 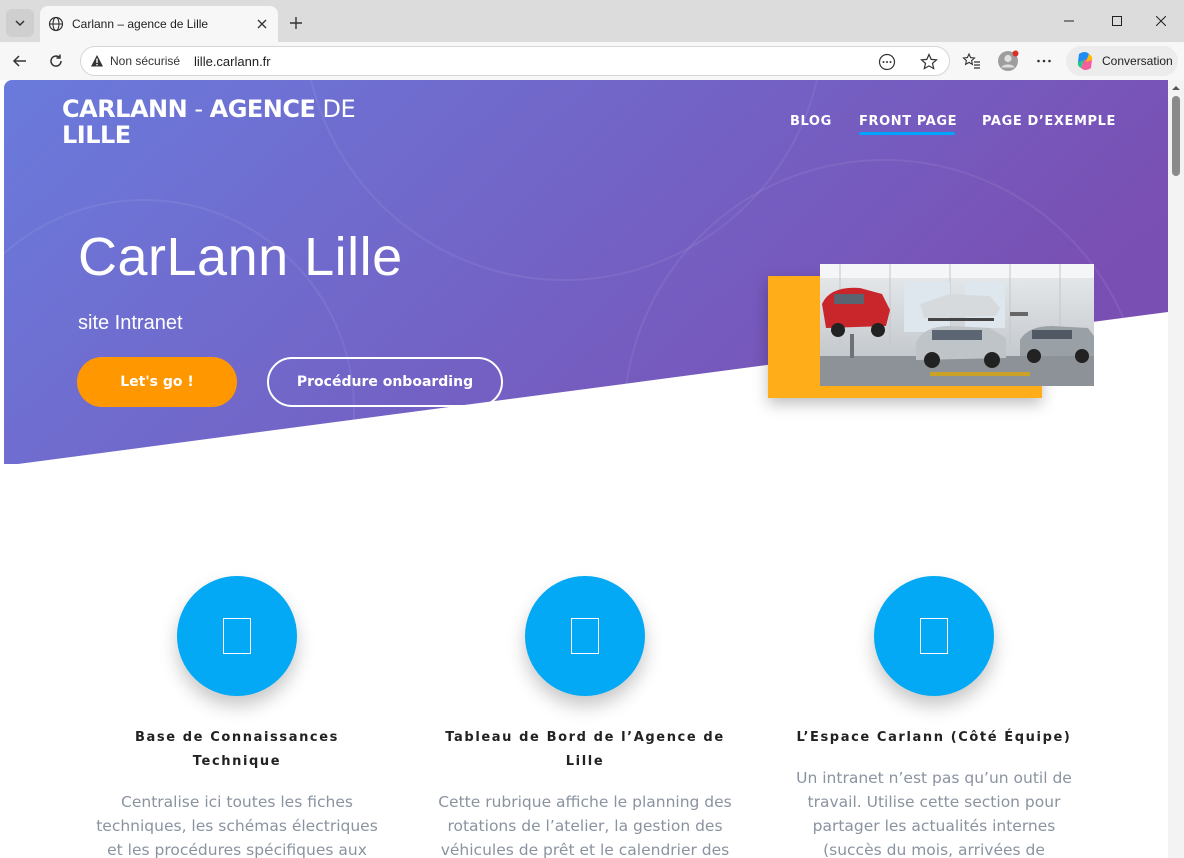 I want to click on feature-text-line: partager les actualités internes, so click(x=934, y=826).